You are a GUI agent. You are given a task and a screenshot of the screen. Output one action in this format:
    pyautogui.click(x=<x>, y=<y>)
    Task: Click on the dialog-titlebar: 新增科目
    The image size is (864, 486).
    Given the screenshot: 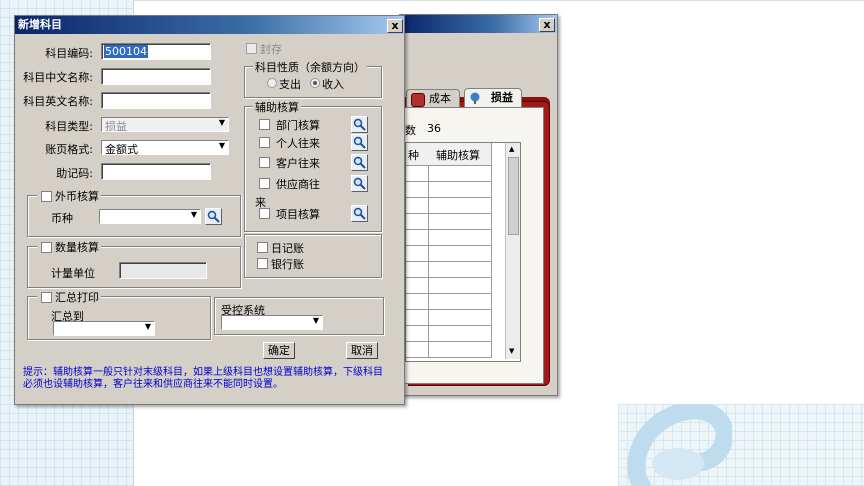 What is the action you would take?
    pyautogui.click(x=209, y=25)
    